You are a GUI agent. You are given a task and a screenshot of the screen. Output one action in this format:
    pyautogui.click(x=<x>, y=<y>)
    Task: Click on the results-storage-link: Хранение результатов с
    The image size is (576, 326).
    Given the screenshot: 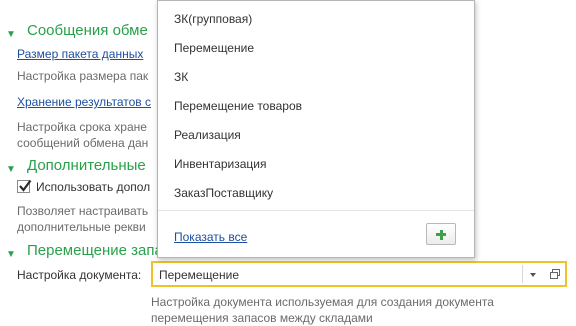 What is the action you would take?
    pyautogui.click(x=84, y=102)
    